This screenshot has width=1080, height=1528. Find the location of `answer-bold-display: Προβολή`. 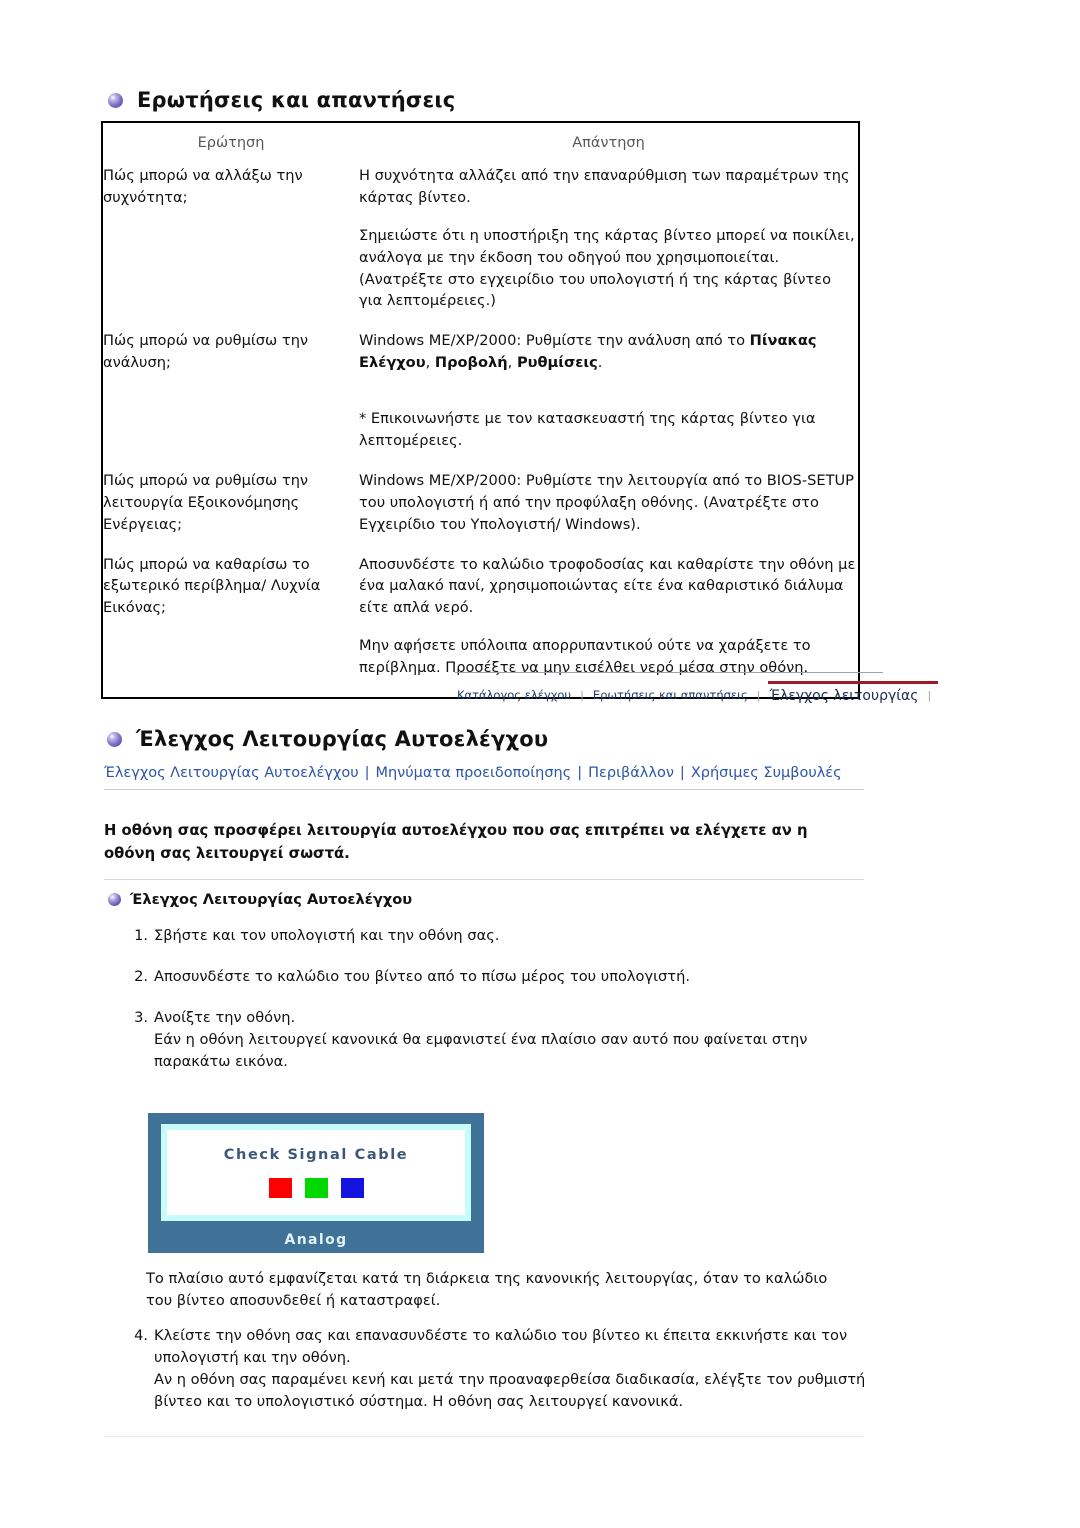

answer-bold-display: Προβολή is located at coordinates (471, 363).